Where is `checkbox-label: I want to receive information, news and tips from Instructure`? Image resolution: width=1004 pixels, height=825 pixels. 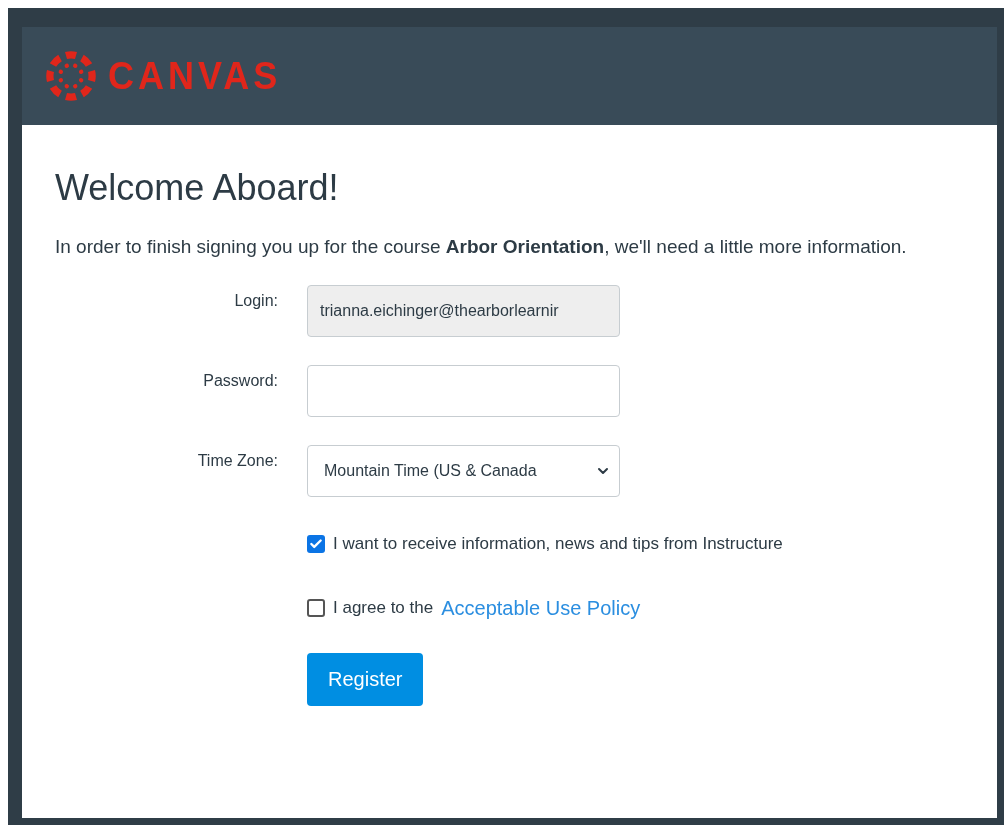
checkbox-label: I want to receive information, news and tips from Instructure is located at coordinates (558, 544).